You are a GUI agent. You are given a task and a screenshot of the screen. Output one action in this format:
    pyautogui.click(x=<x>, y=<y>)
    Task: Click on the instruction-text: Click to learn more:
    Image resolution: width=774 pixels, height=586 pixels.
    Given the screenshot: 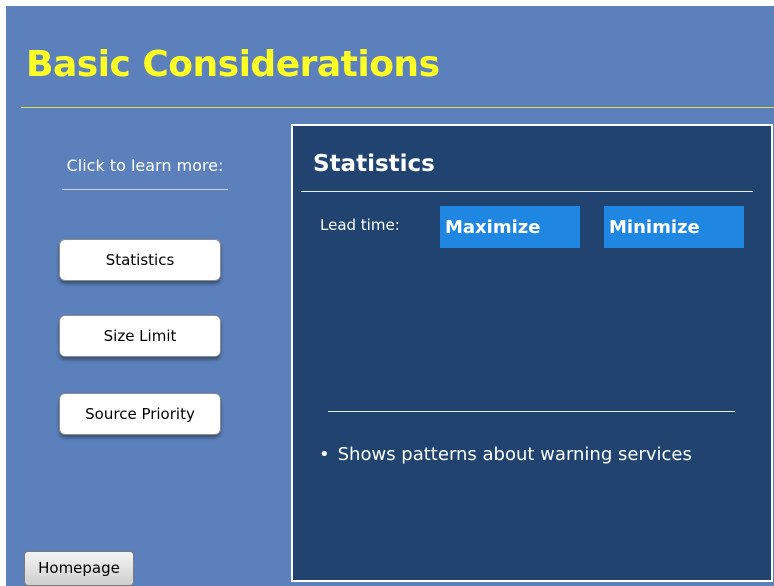 What is the action you would take?
    pyautogui.click(x=145, y=165)
    